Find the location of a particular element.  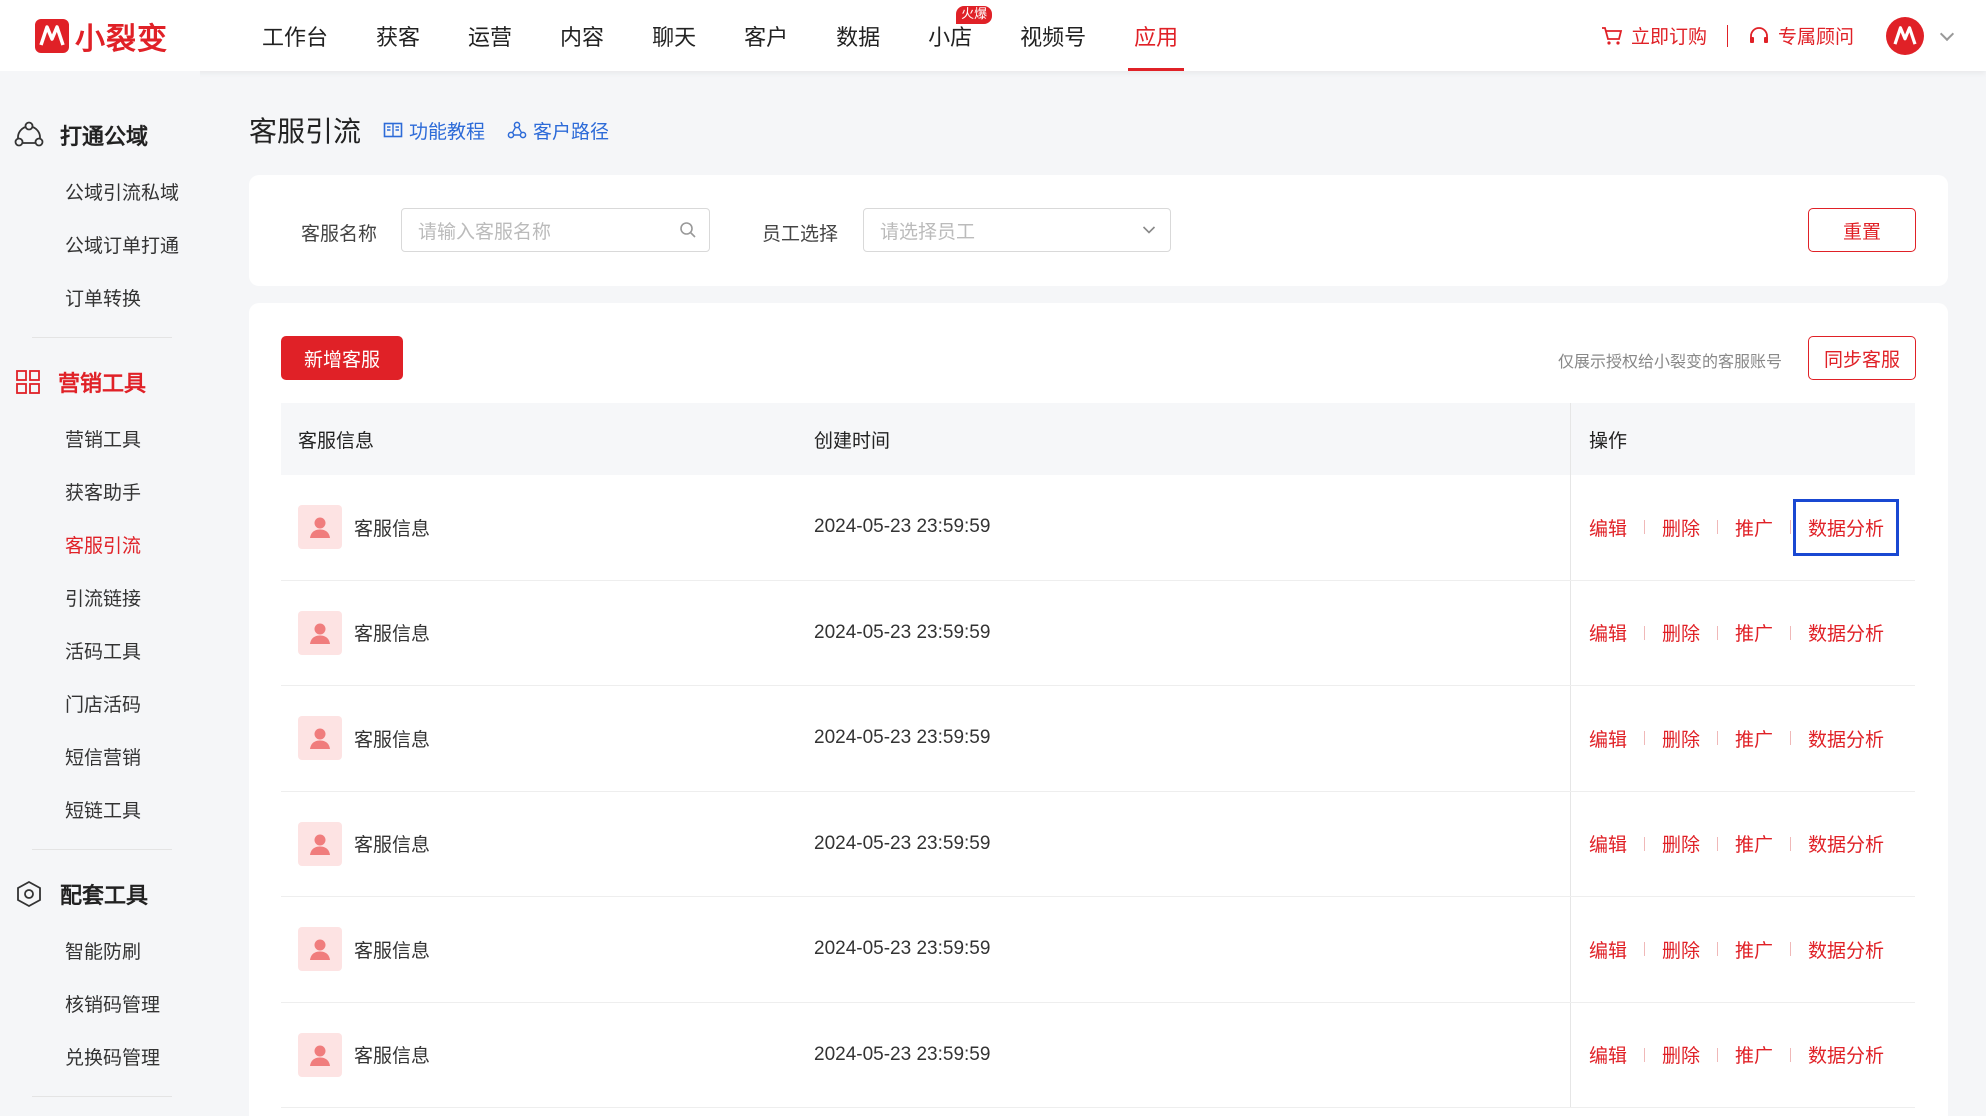

search-placeholder: 请输入客服名称 is located at coordinates (485, 231).